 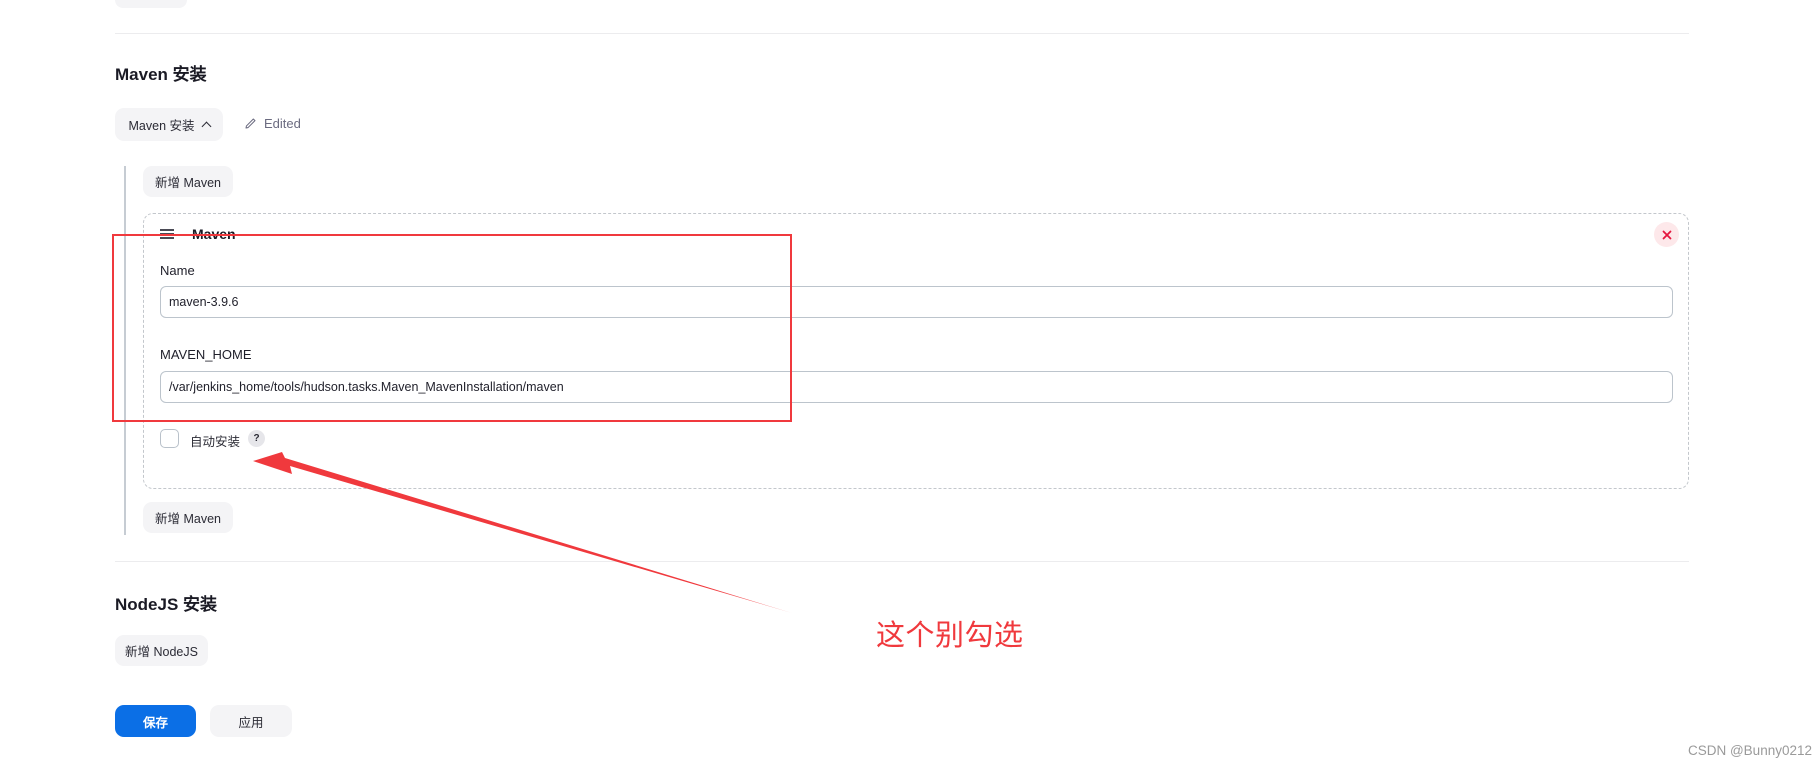 I want to click on edited-label: Edited, so click(x=282, y=123).